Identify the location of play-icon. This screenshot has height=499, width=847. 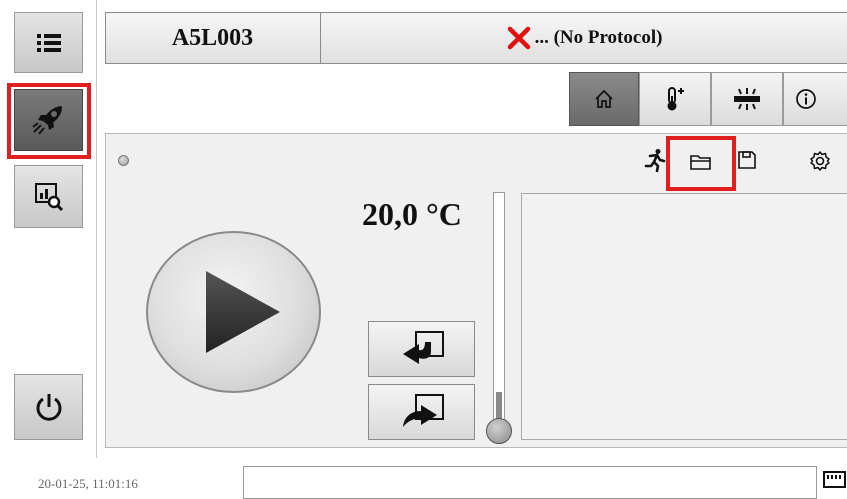
(242, 312).